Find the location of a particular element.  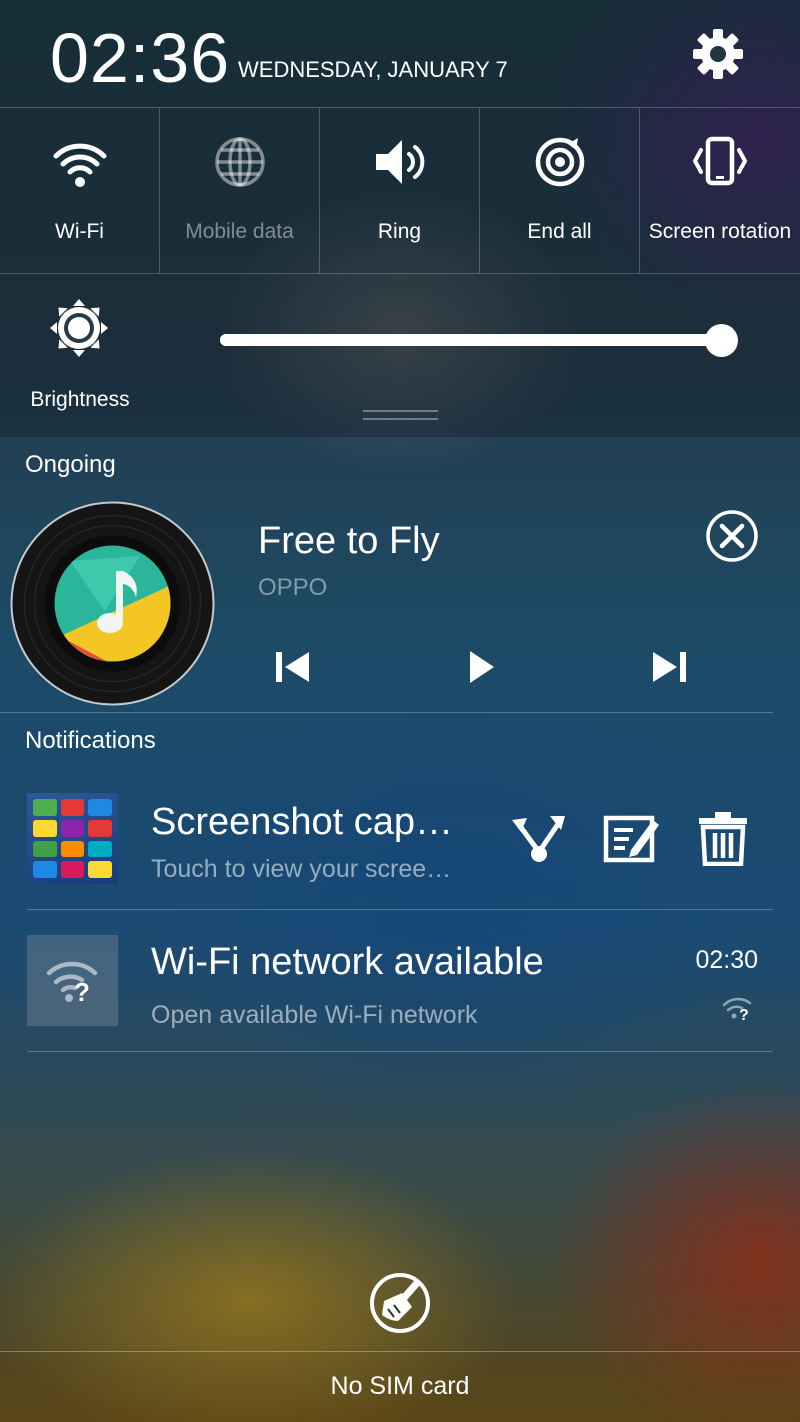

song-artist: OPPO is located at coordinates (293, 587).